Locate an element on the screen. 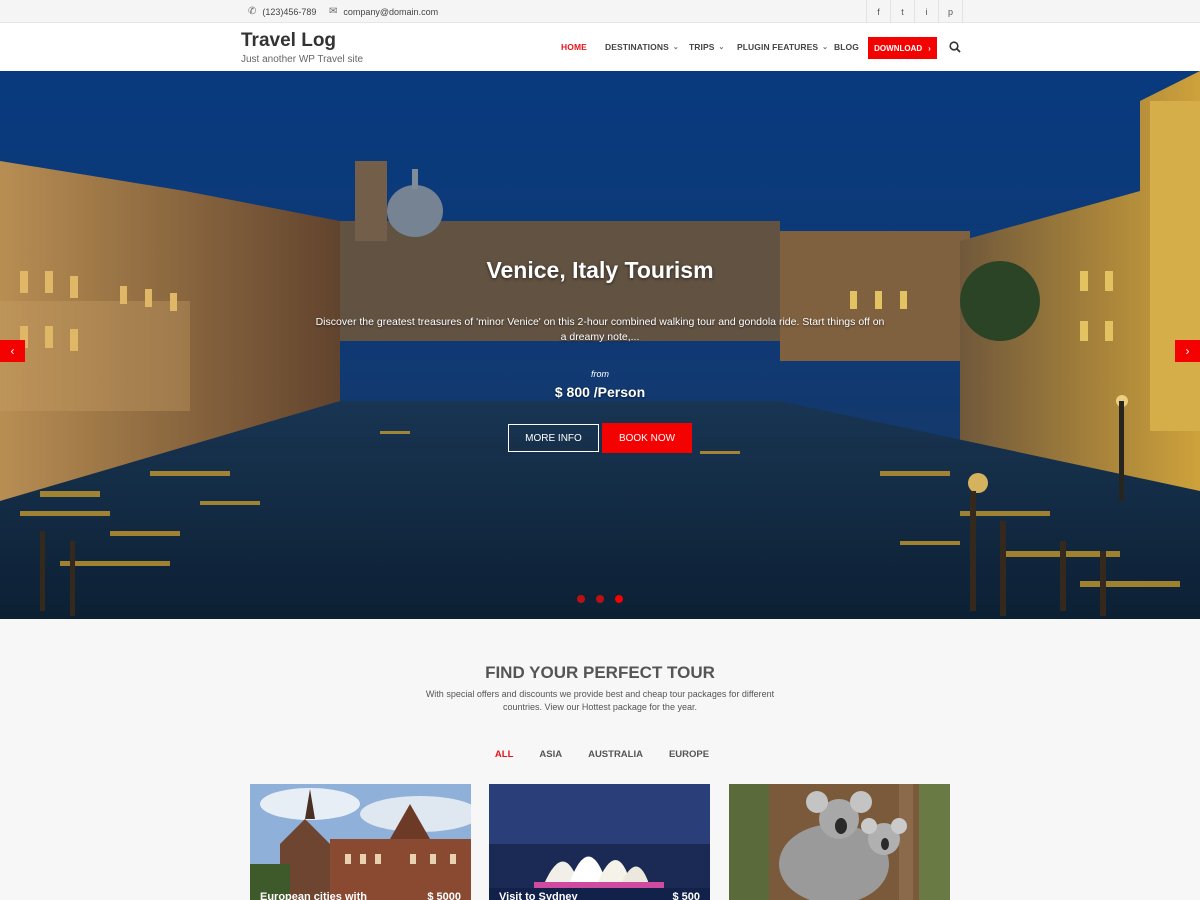 Image resolution: width=1200 pixels, height=900 pixels. sydney-opera-house-image is located at coordinates (599, 842).